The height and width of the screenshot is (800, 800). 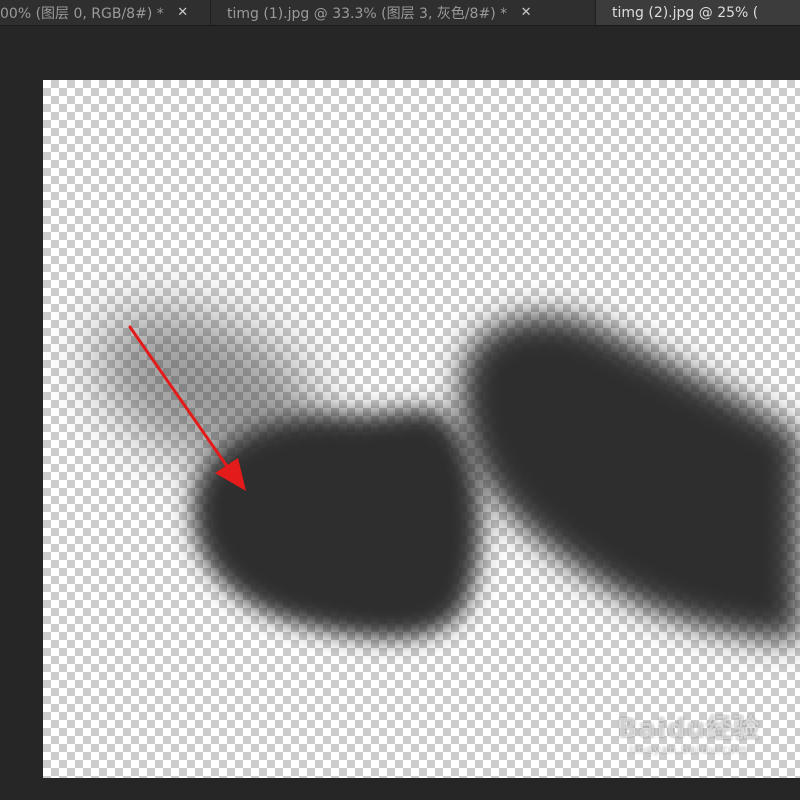 I want to click on document-tab-1-label: 00% (图层 0, RGB/8#) *, so click(x=82, y=13).